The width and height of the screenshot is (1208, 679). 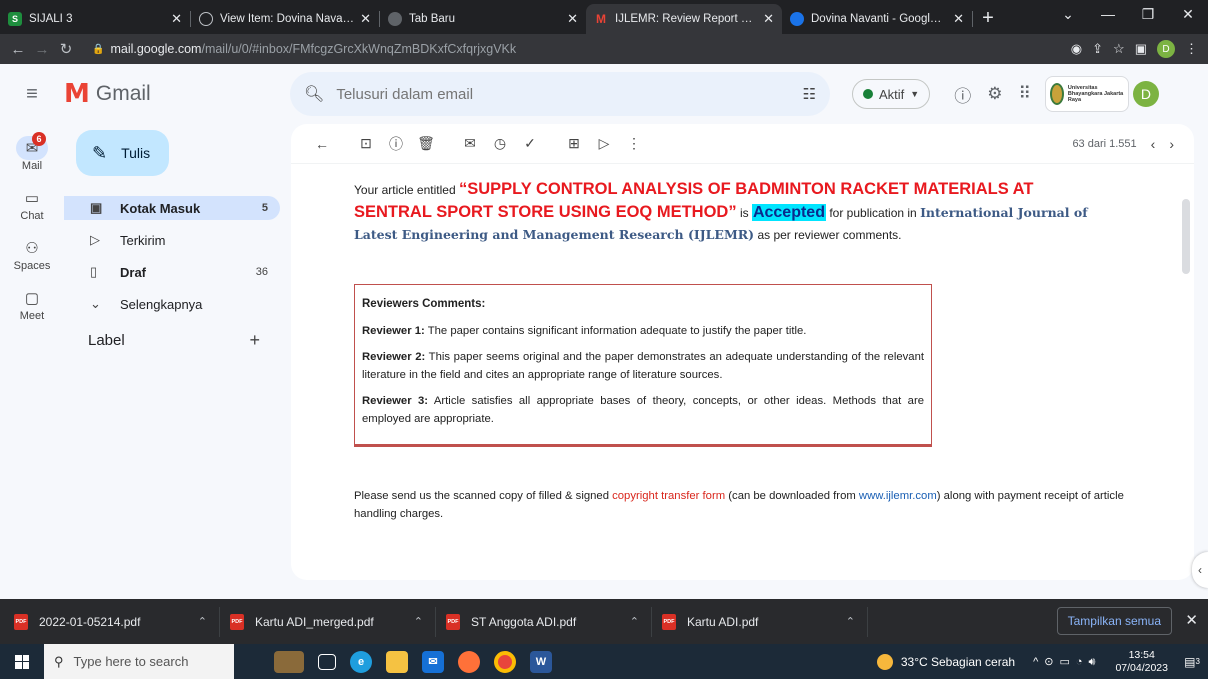 What do you see at coordinates (366, 143) in the screenshot?
I see `archive-icon: ⊡` at bounding box center [366, 143].